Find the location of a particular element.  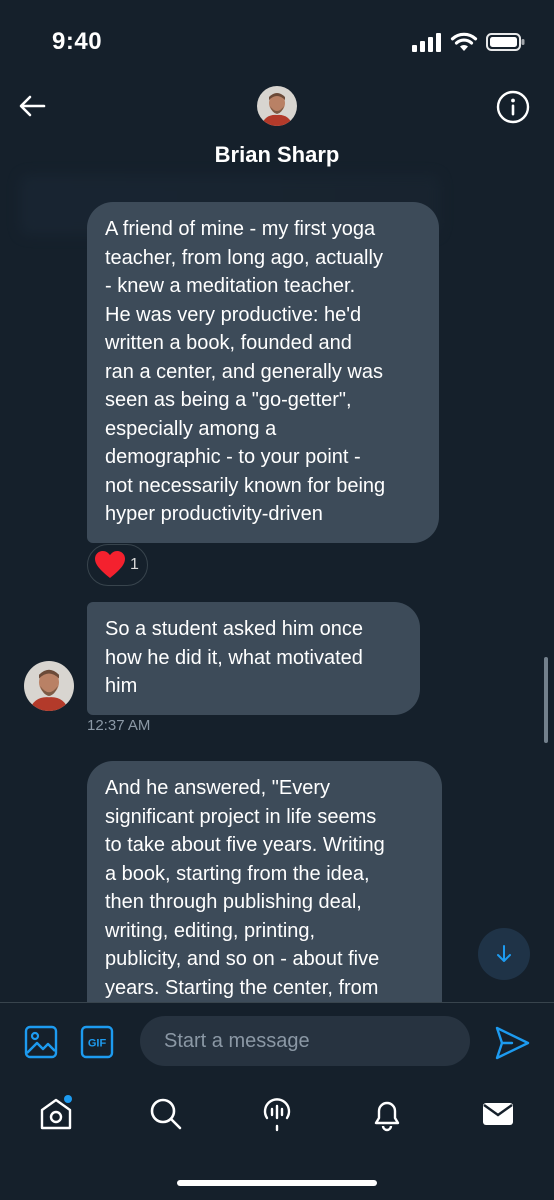

scroll-to-bottom-button is located at coordinates (504, 954).